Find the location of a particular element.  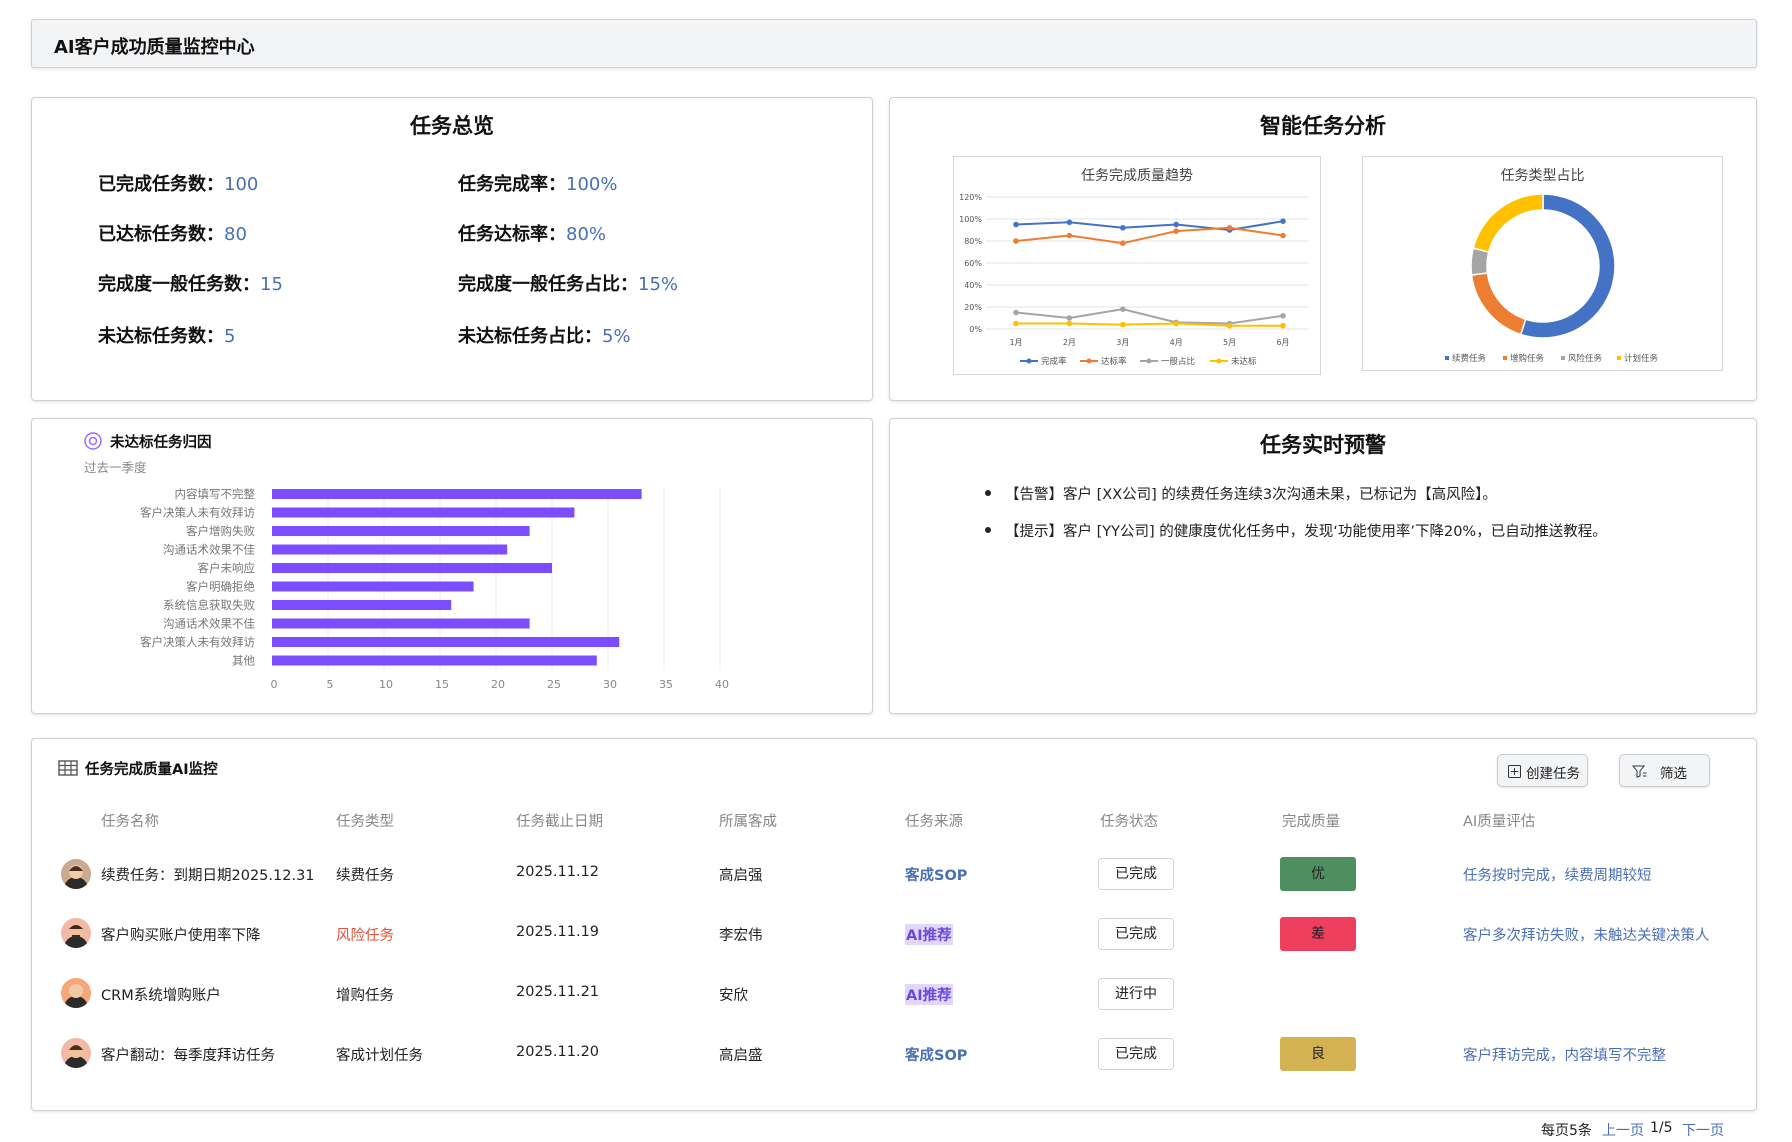

x-tick-label: 4月 is located at coordinates (1176, 342).